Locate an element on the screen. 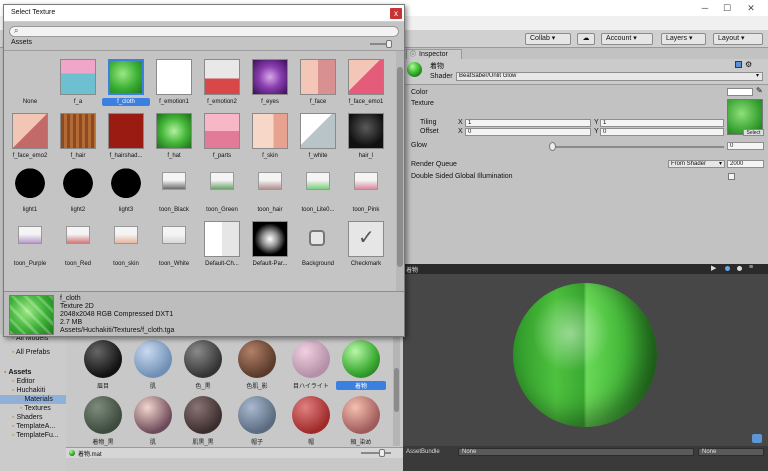 This screenshot has height=471, width=768. tree-item: ▪ Materials is located at coordinates (33, 399).